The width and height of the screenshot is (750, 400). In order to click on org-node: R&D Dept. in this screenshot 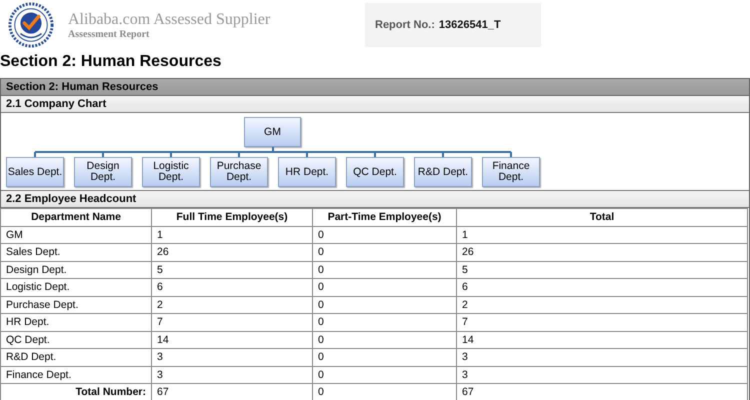, I will do `click(443, 172)`.